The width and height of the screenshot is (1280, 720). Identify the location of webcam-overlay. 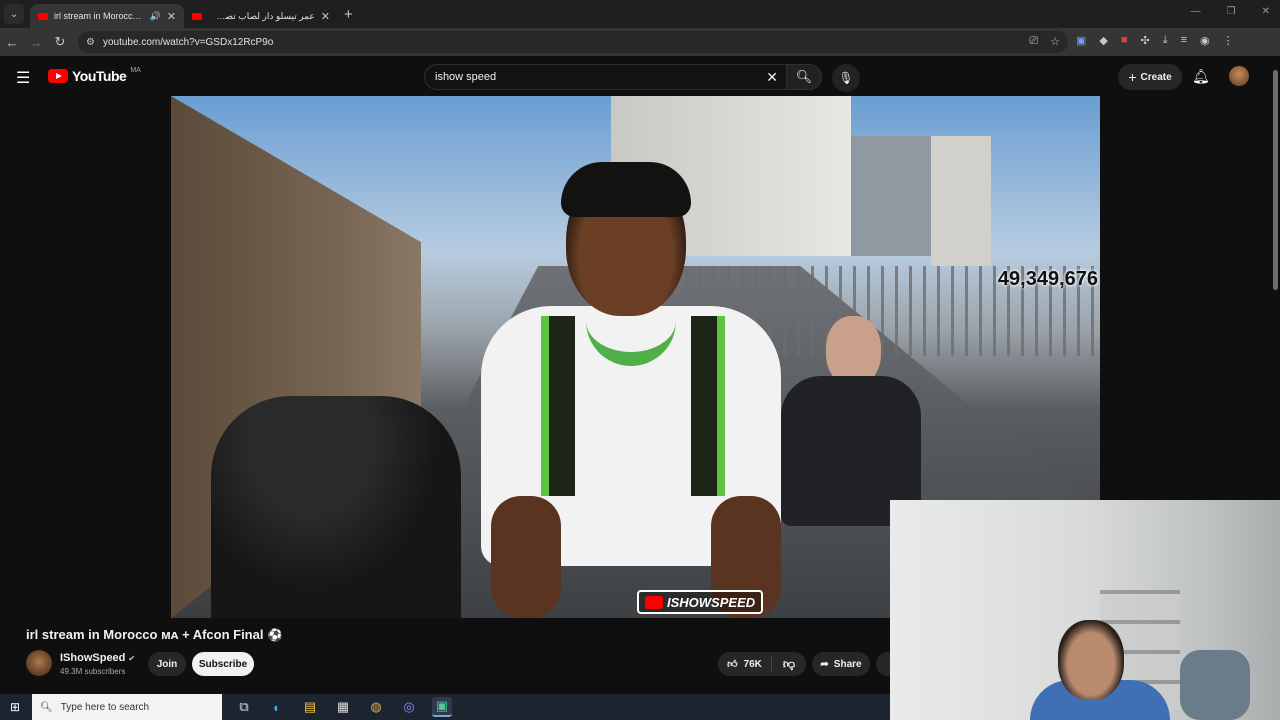
(1085, 610).